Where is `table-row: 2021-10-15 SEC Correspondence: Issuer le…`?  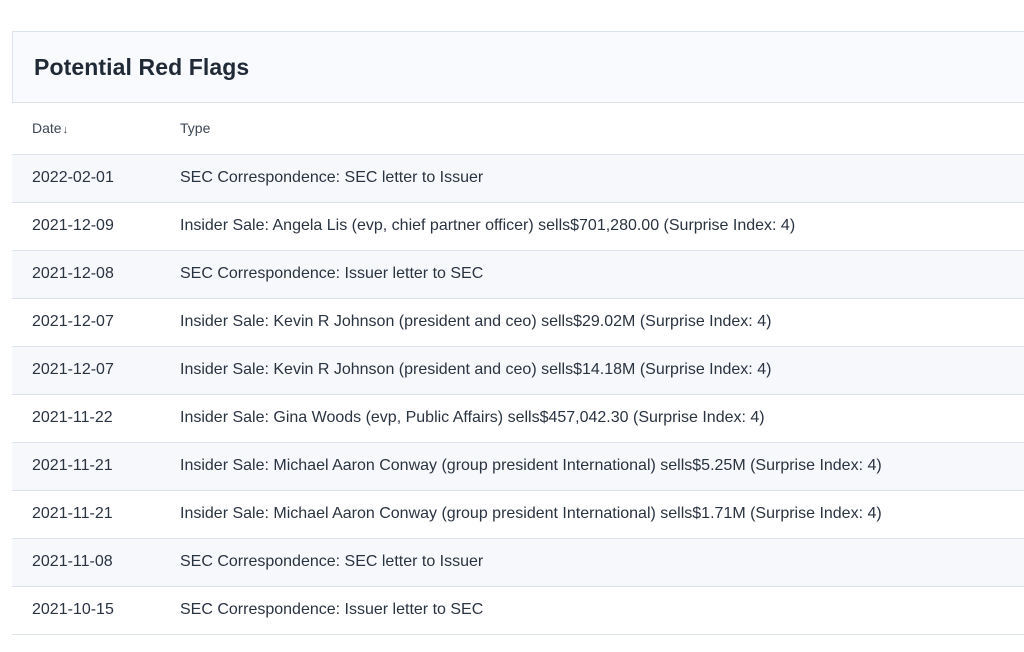
table-row: 2021-10-15 SEC Correspondence: Issuer le… is located at coordinates (518, 610).